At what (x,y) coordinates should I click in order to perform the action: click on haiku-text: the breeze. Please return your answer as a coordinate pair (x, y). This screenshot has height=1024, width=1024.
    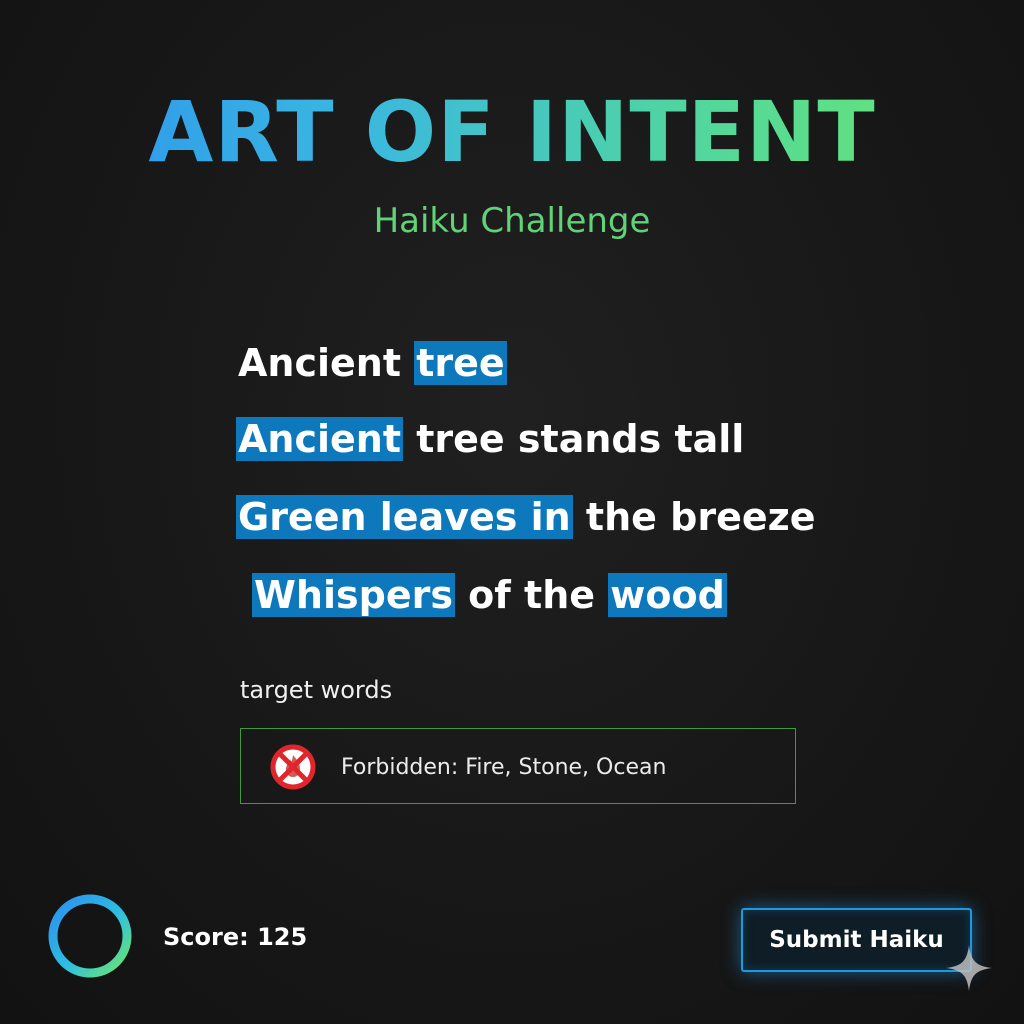
    Looking at the image, I should click on (694, 517).